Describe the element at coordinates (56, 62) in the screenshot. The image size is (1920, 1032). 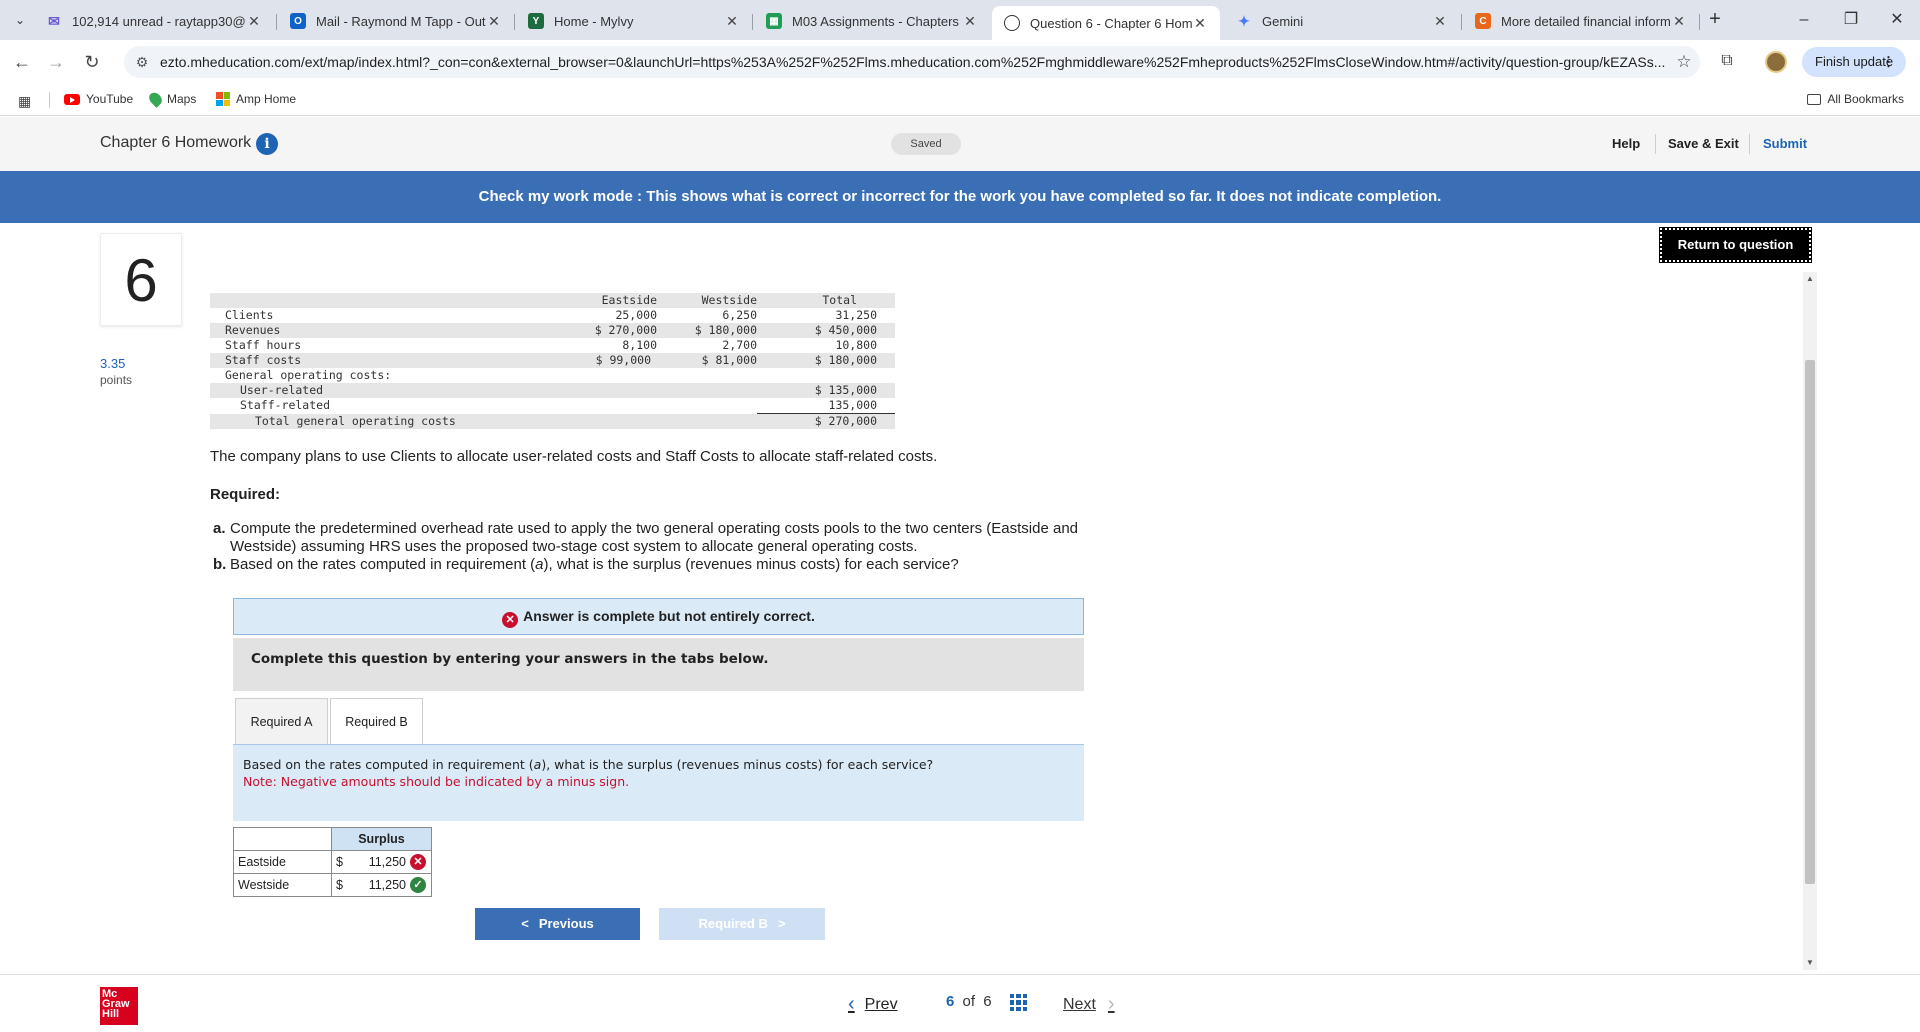
I see `forward-arrow-icon: →` at that location.